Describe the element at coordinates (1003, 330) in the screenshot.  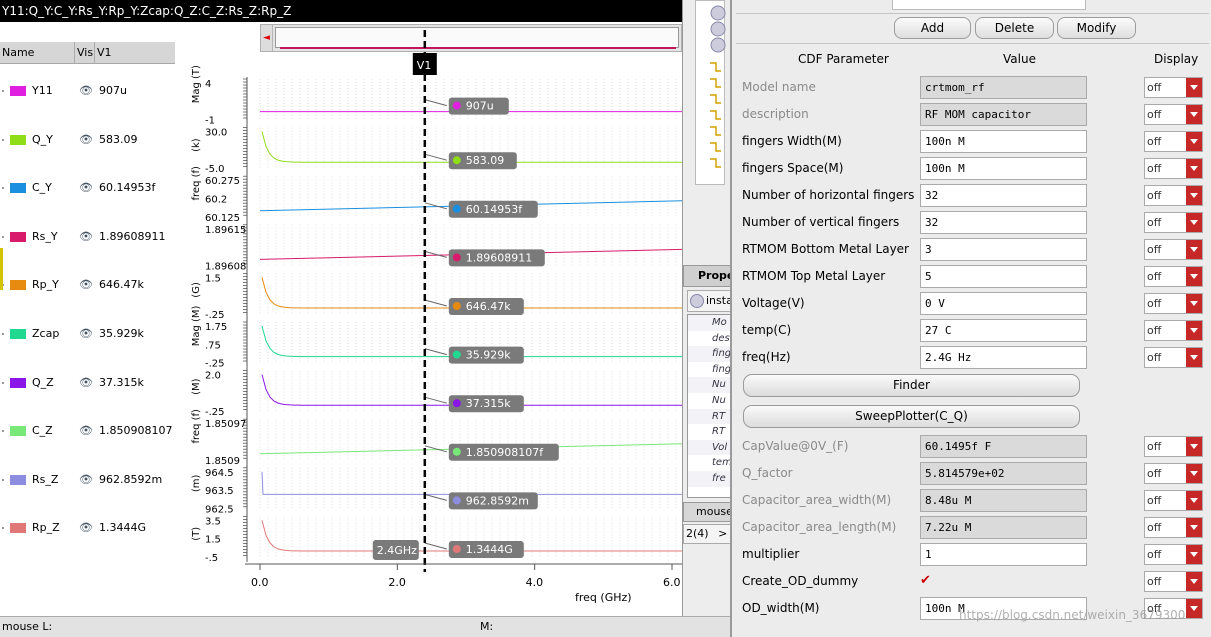
I see `param-value-field: 27 C` at that location.